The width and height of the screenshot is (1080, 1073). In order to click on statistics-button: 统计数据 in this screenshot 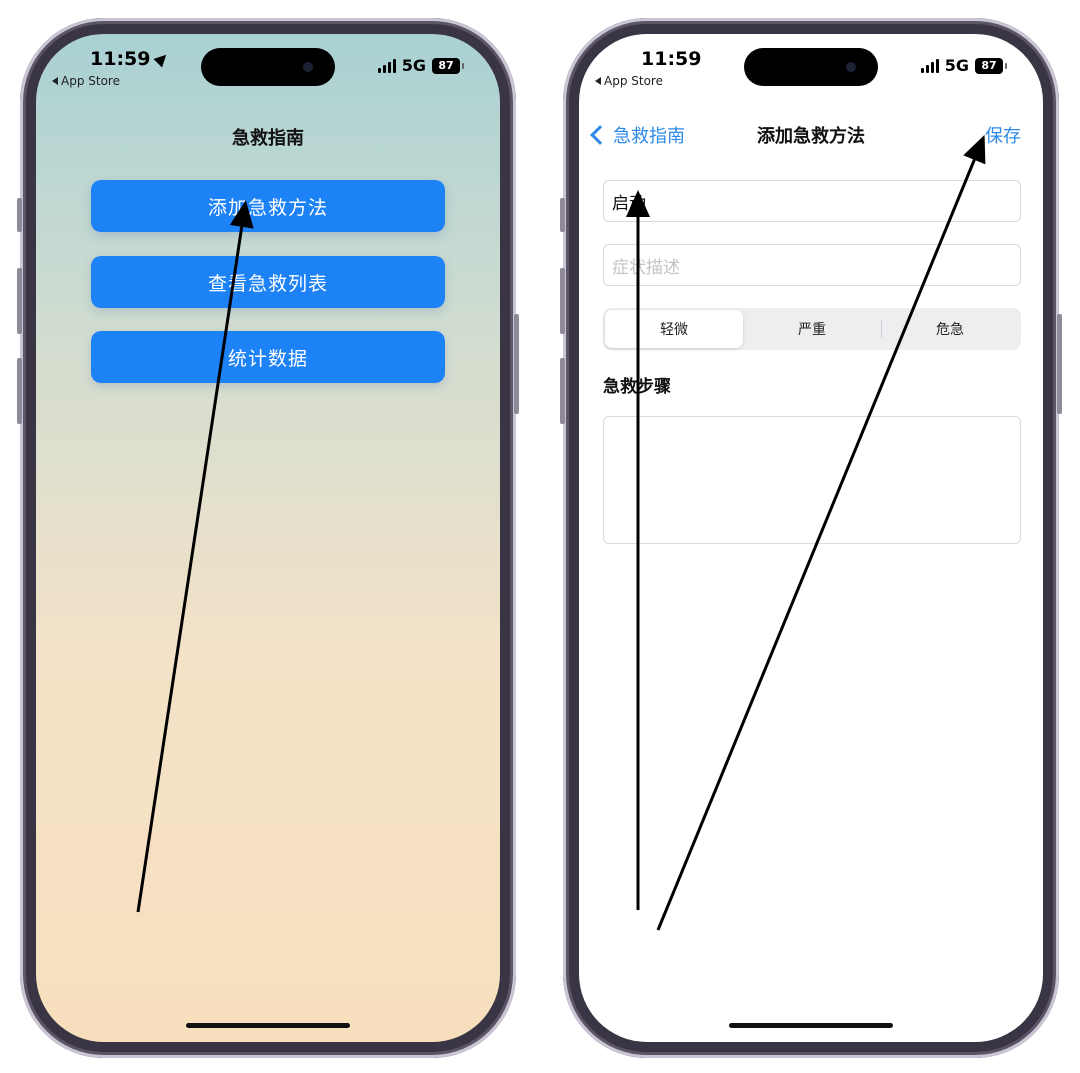, I will do `click(268, 357)`.